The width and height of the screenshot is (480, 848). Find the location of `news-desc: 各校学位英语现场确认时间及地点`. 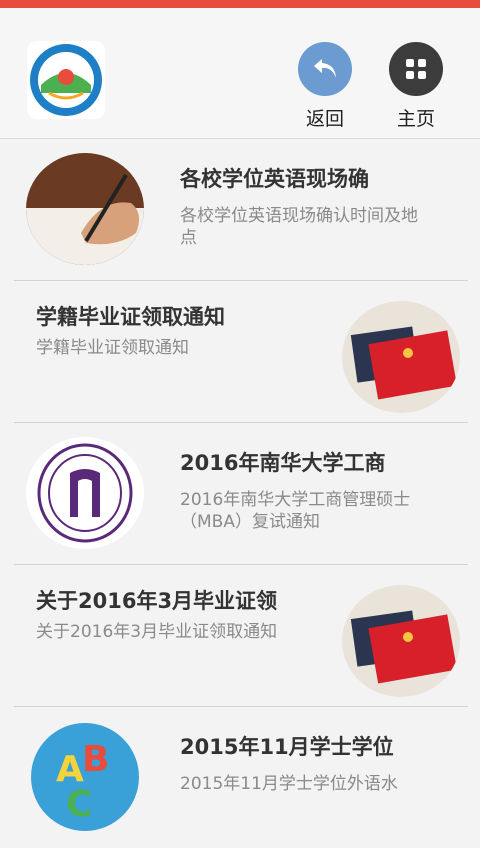

news-desc: 各校学位英语现场确认时间及地点 is located at coordinates (299, 227).